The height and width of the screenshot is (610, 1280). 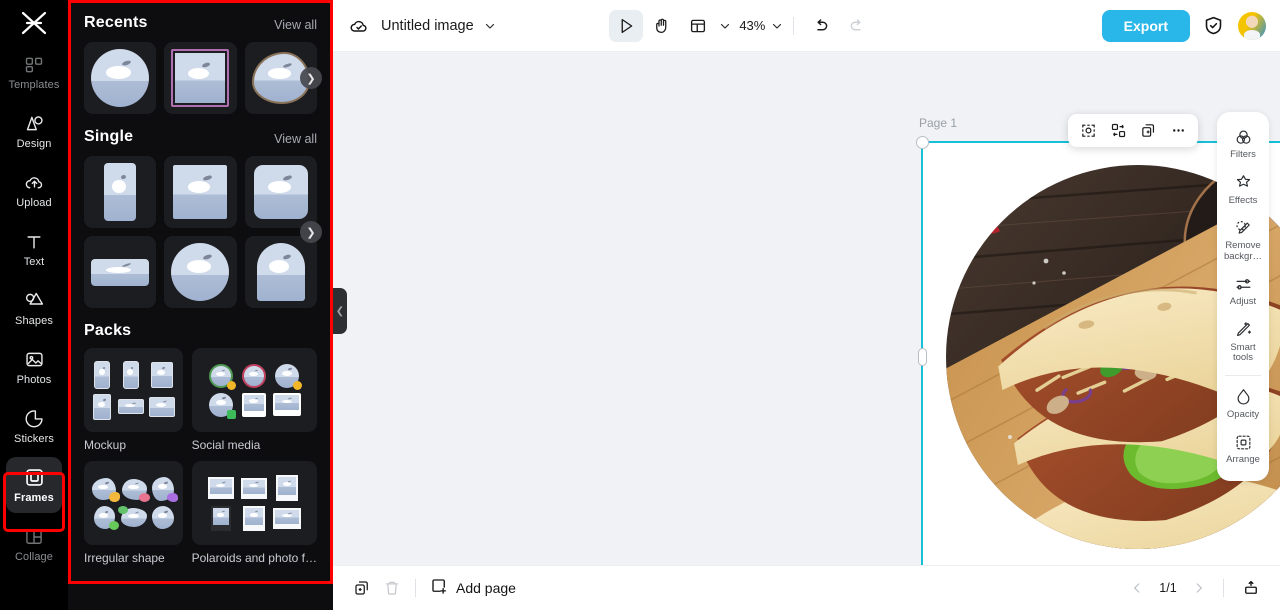 What do you see at coordinates (200, 78) in the screenshot?
I see `frame-thumb-square-selected` at bounding box center [200, 78].